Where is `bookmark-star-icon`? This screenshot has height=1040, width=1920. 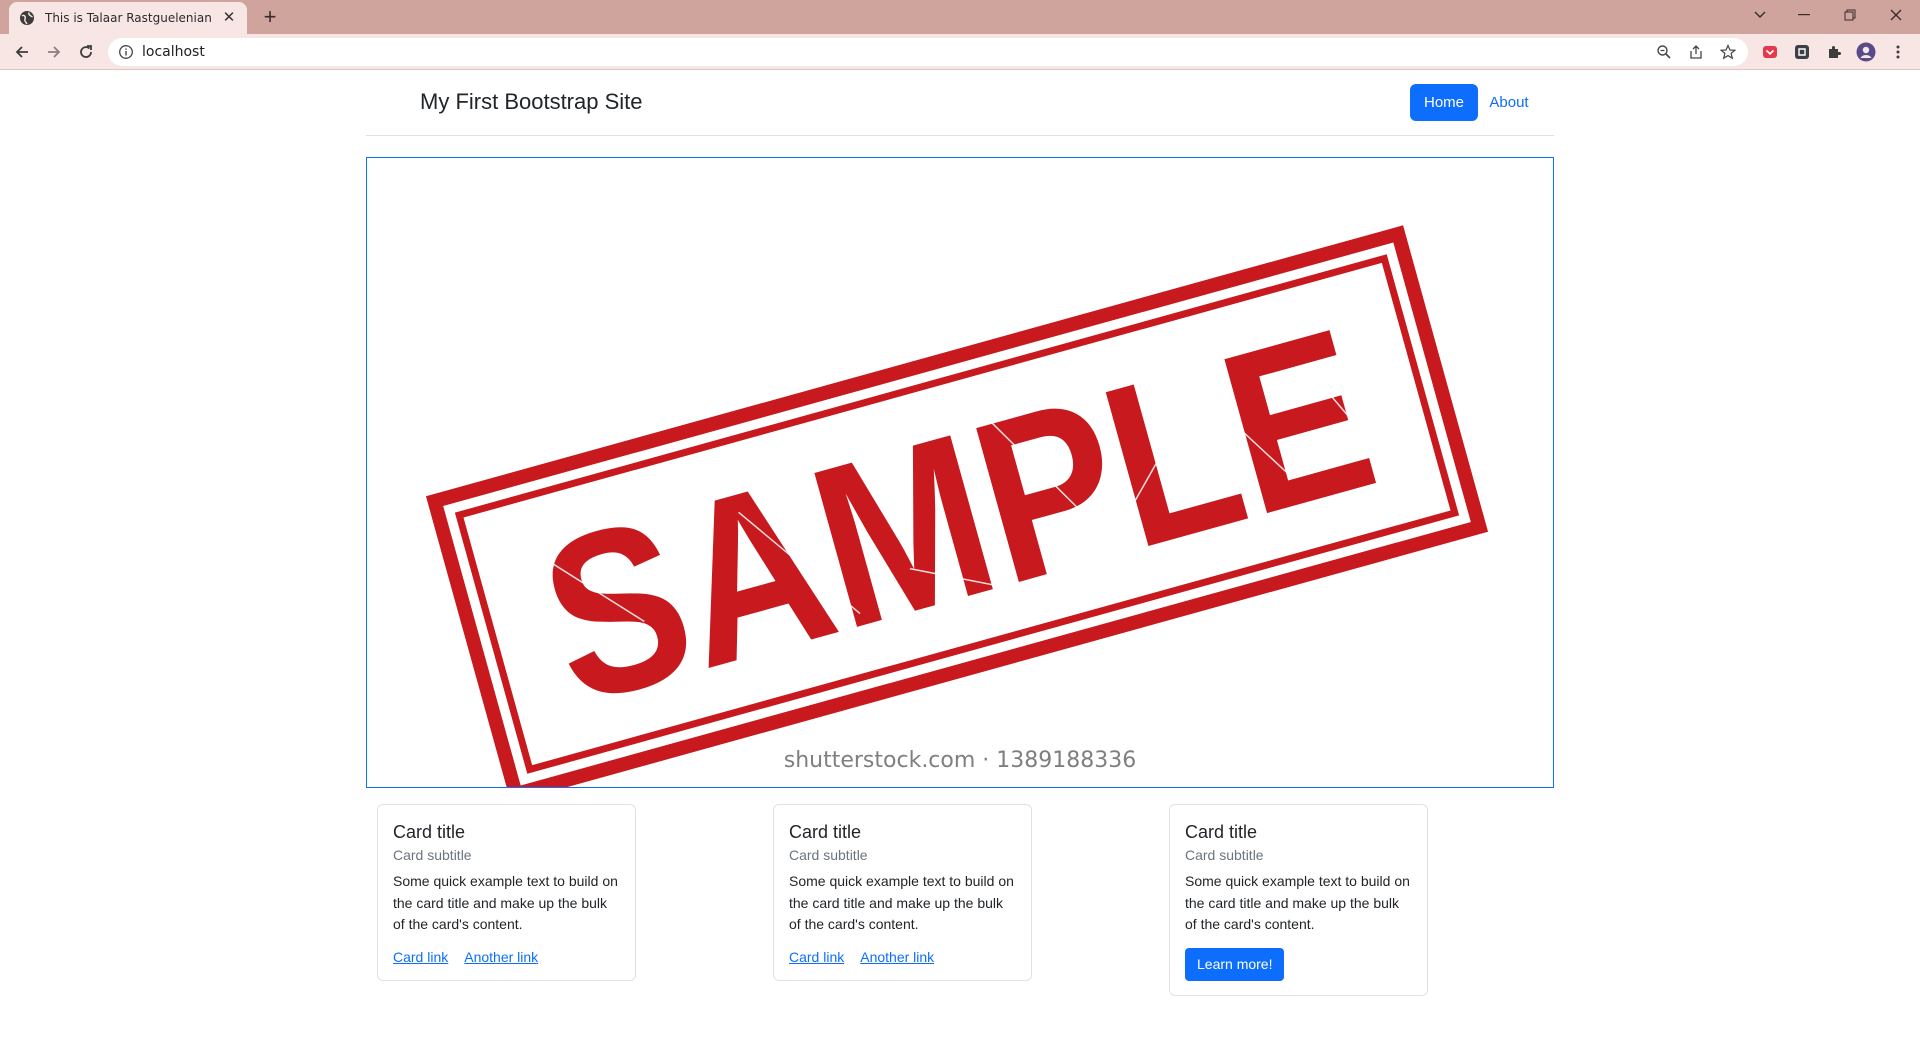 bookmark-star-icon is located at coordinates (1728, 52).